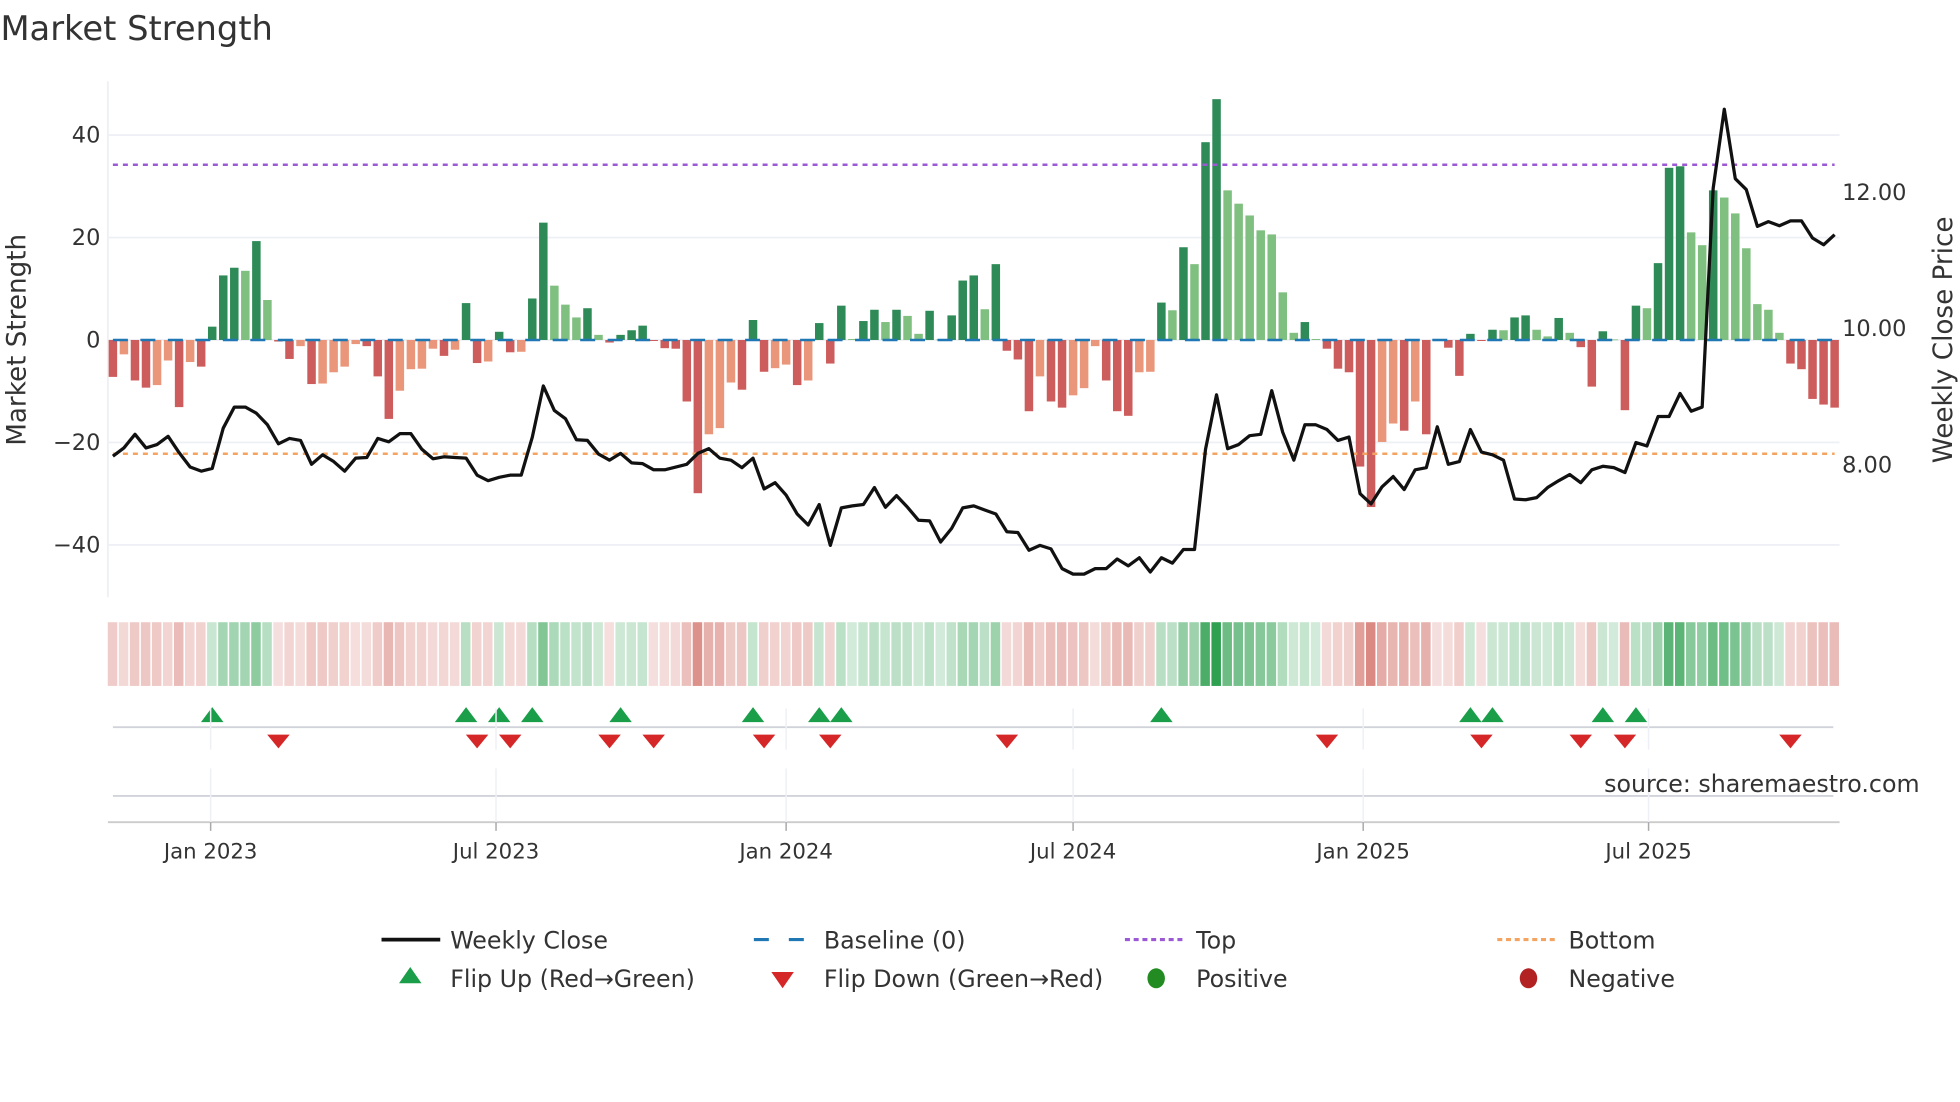 Image resolution: width=1960 pixels, height=1102 pixels. Describe the element at coordinates (1874, 193) in the screenshot. I see `right-tick-label: 12.00` at that location.